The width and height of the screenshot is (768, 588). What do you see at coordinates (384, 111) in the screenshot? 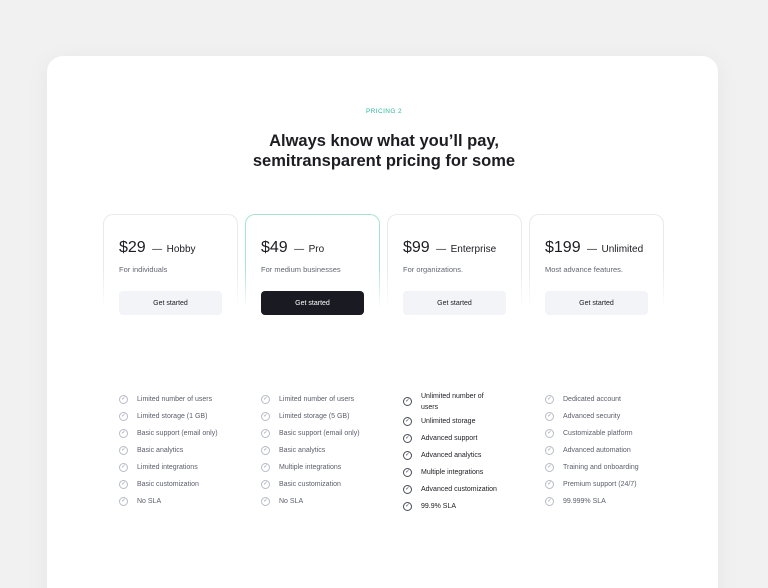
I see `section-eyebrow: PRICING 2` at bounding box center [384, 111].